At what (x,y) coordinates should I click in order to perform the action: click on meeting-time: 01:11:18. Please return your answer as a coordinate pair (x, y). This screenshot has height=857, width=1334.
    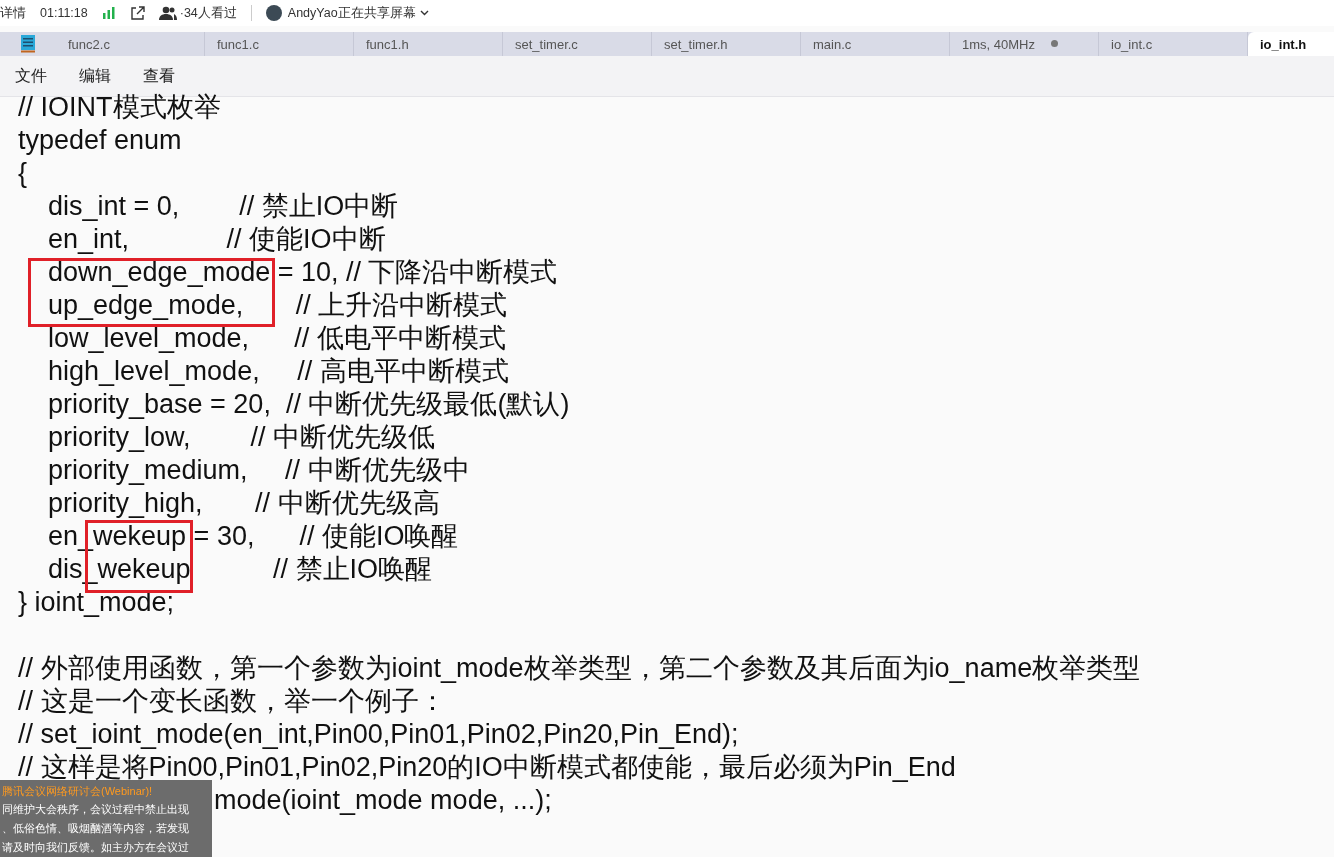
    Looking at the image, I should click on (64, 13).